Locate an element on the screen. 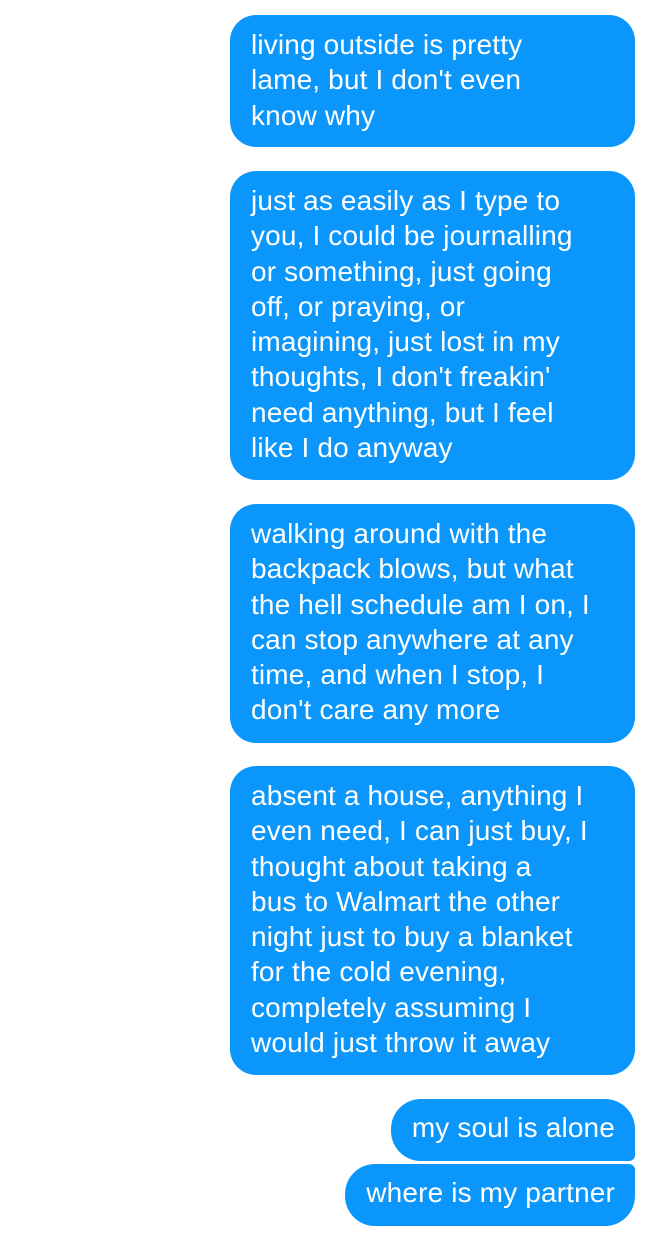  sent-message-bubble: where is my partner is located at coordinates (490, 1195).